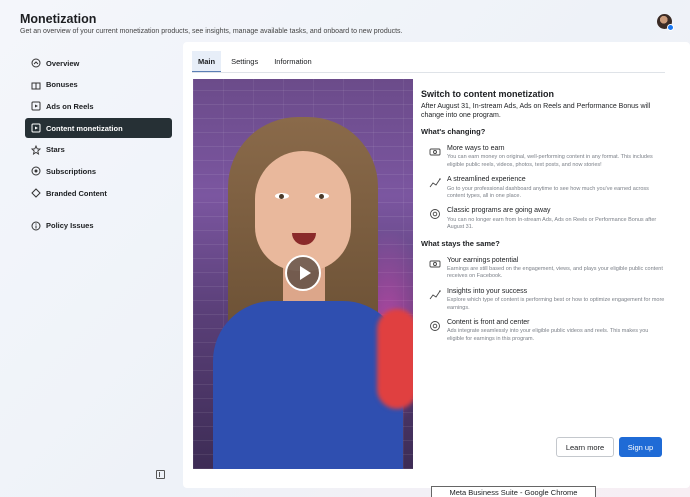  I want to click on info-icon, so click(35, 225).